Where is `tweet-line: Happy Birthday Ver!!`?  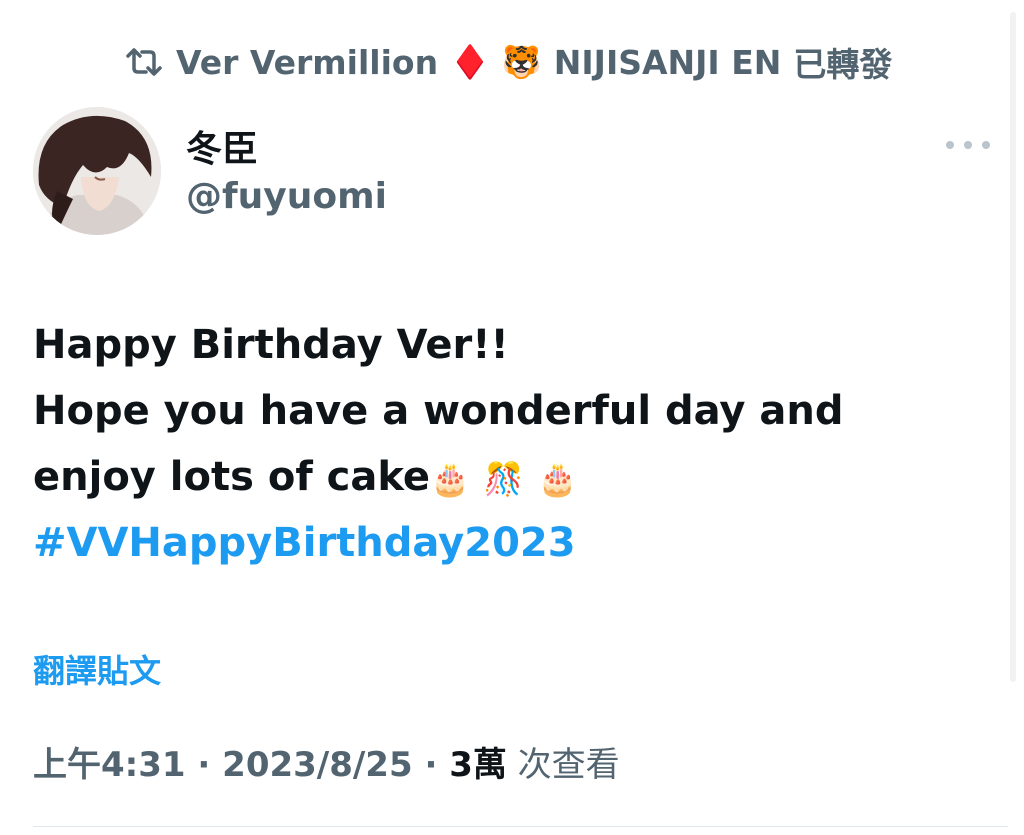
tweet-line: Happy Birthday Ver!! is located at coordinates (271, 345).